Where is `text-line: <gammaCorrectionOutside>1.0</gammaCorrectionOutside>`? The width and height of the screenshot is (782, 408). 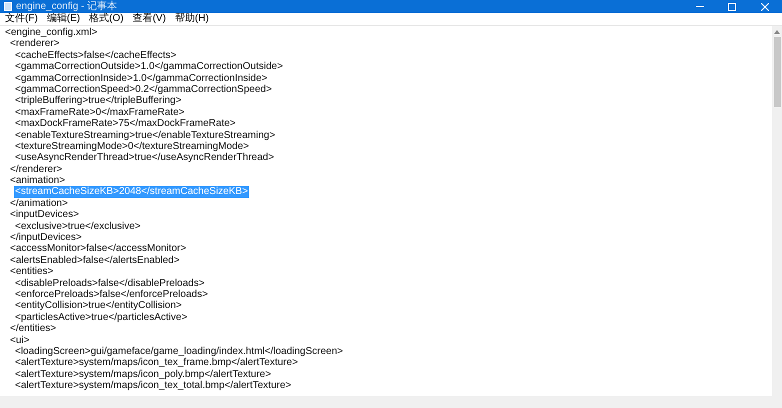
text-line: <gammaCorrectionOutside>1.0</gammaCorrectionOutside> is located at coordinates (149, 67).